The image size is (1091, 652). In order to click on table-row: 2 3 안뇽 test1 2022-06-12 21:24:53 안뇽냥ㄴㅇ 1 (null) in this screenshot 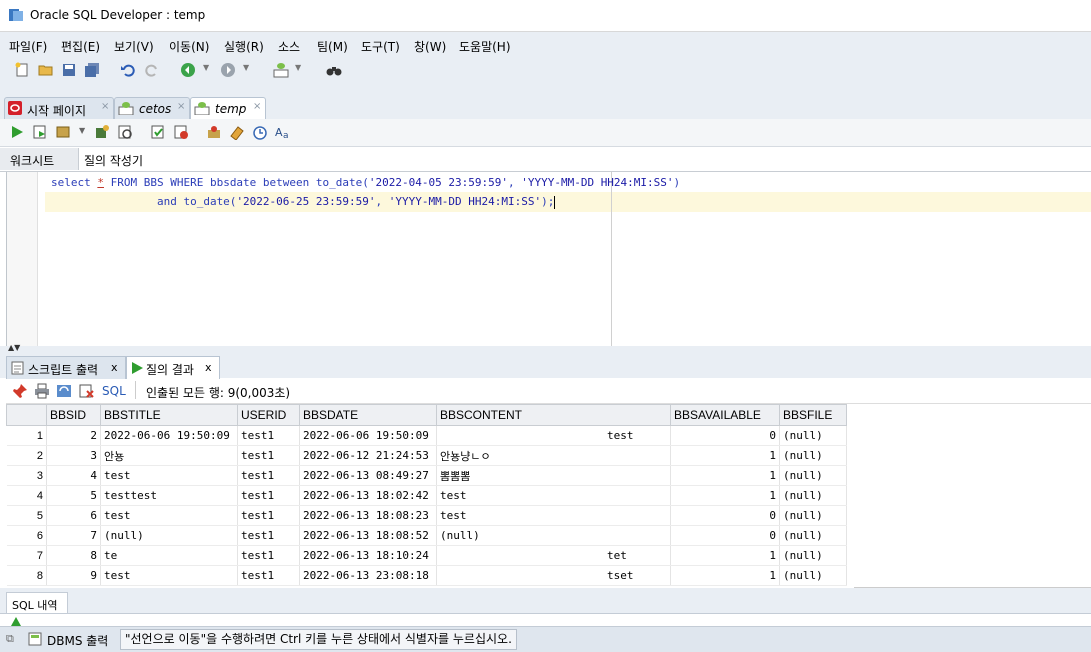, I will do `click(426, 455)`.